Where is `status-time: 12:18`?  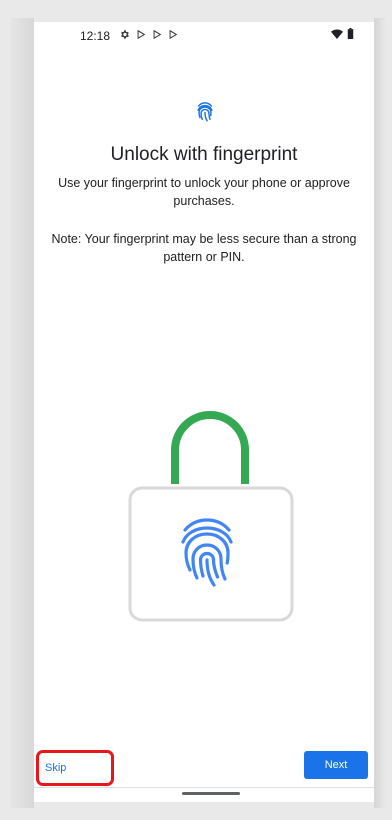
status-time: 12:18 is located at coordinates (95, 36).